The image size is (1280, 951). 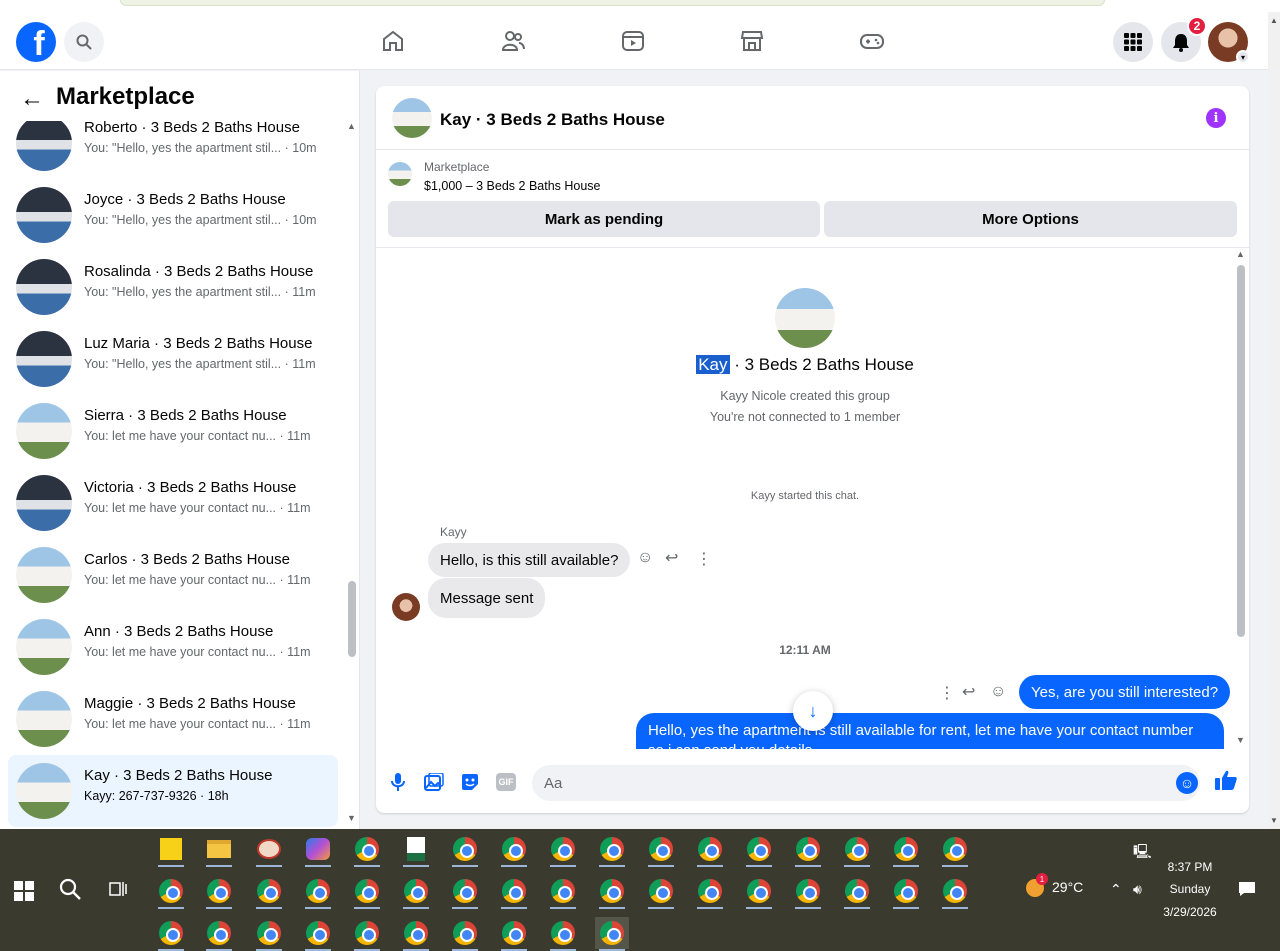 What do you see at coordinates (552, 120) in the screenshot?
I see `chat-title: Kay · 3 Beds 2 Baths House` at bounding box center [552, 120].